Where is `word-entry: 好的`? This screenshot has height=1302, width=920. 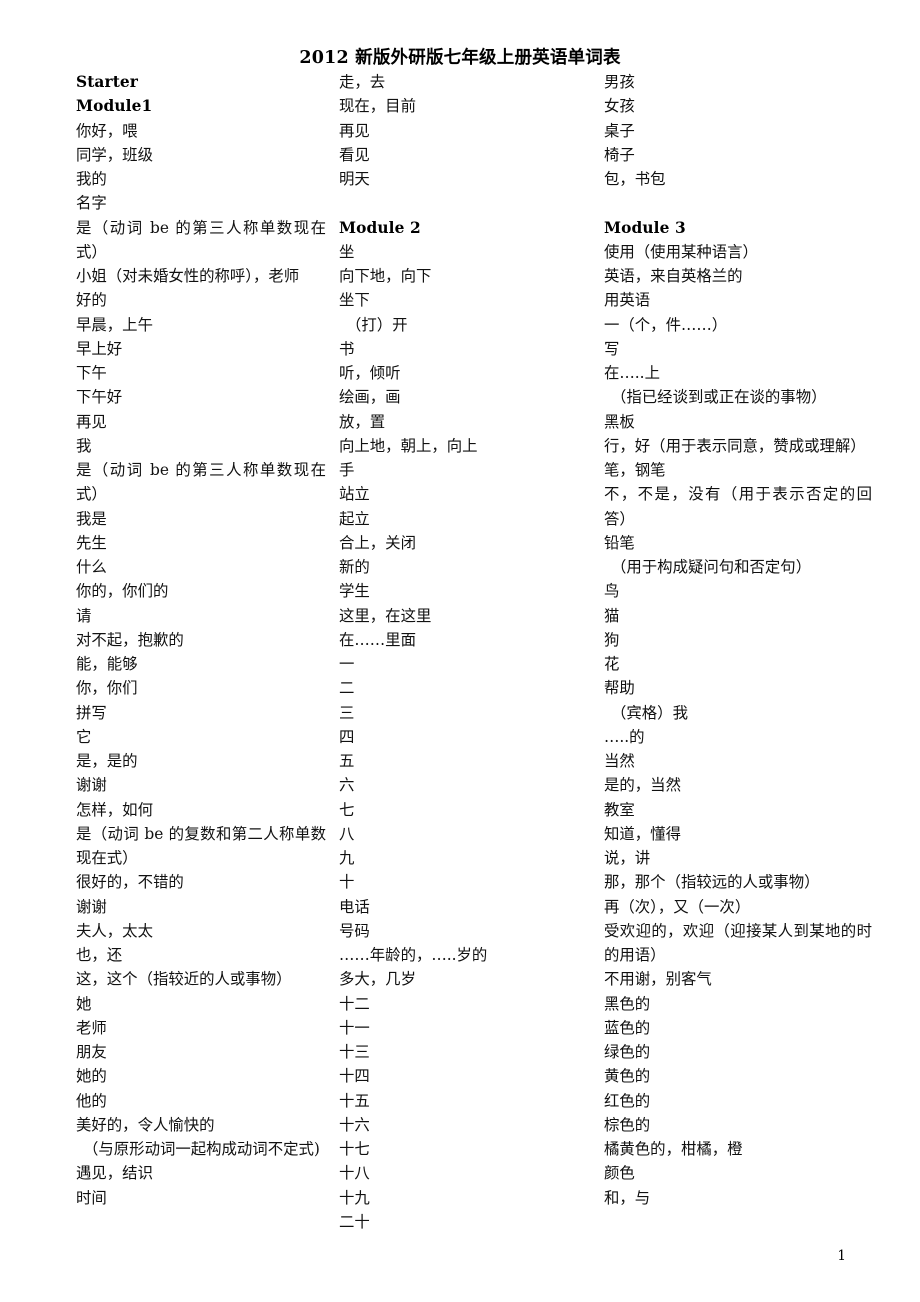
word-entry: 好的 is located at coordinates (91, 300).